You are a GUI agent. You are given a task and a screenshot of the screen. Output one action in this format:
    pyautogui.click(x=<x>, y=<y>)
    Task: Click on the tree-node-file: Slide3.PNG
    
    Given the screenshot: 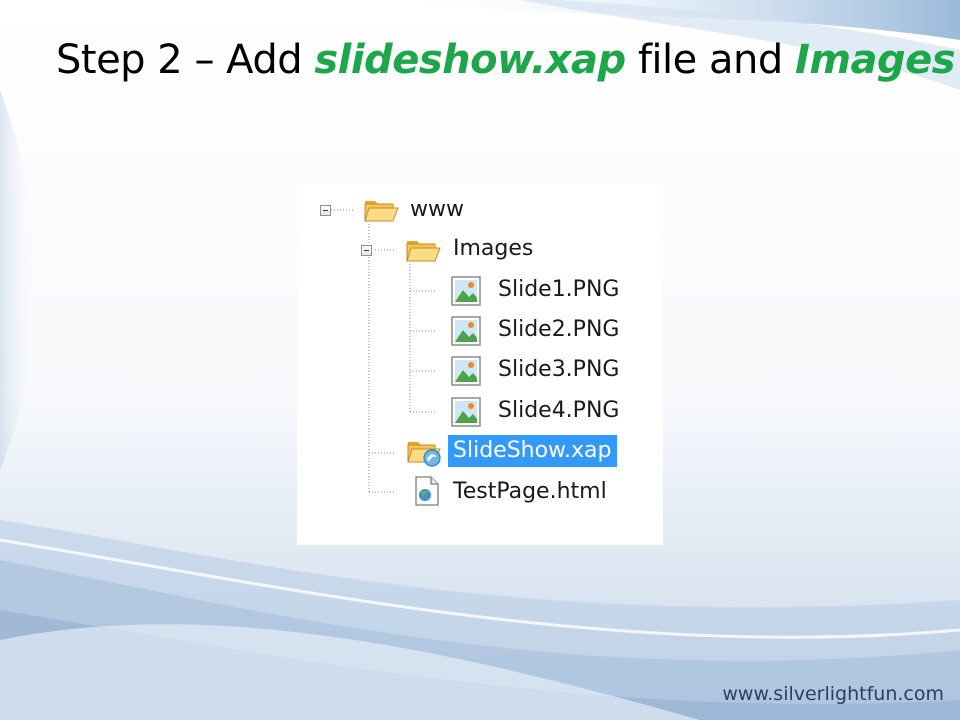 What is the action you would take?
    pyautogui.click(x=558, y=370)
    